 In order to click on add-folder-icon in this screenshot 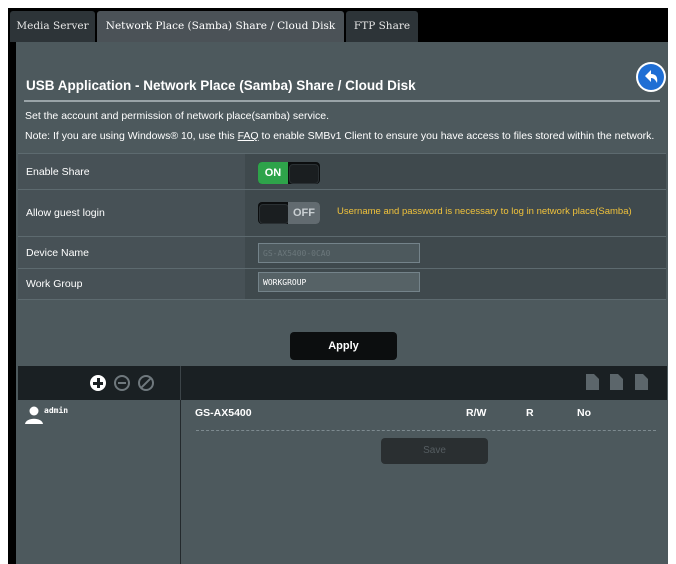, I will do `click(592, 382)`.